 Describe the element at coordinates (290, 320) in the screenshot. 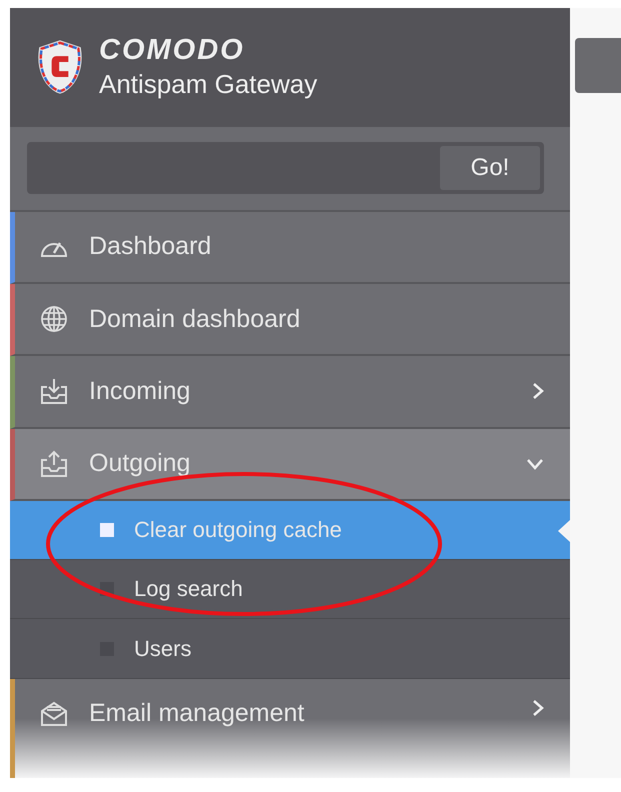

I see `menu-item: Domain dashboard` at that location.